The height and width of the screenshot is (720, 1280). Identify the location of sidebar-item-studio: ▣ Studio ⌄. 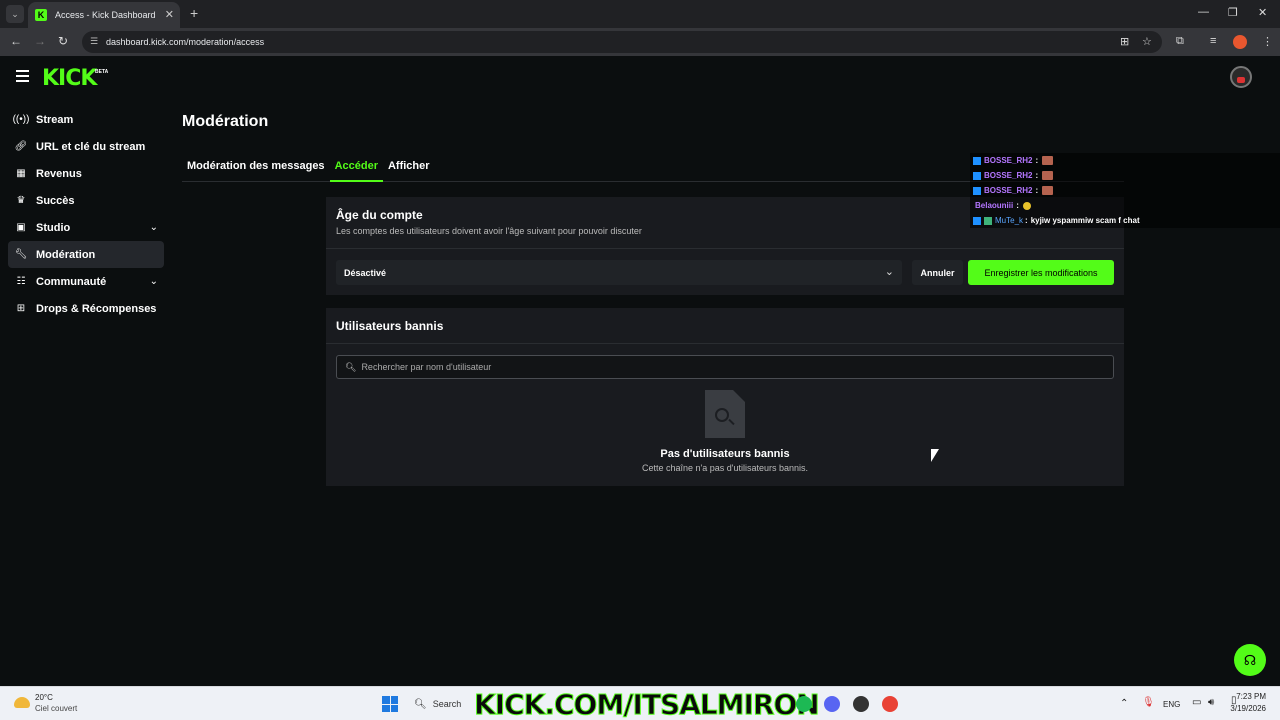
(86, 227).